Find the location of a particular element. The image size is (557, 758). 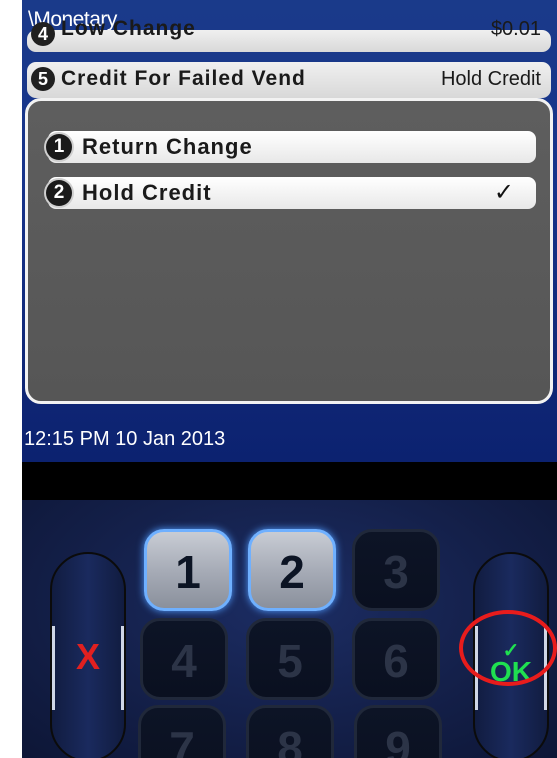

menu-item-label: Credit For Failed Vend is located at coordinates (183, 78).